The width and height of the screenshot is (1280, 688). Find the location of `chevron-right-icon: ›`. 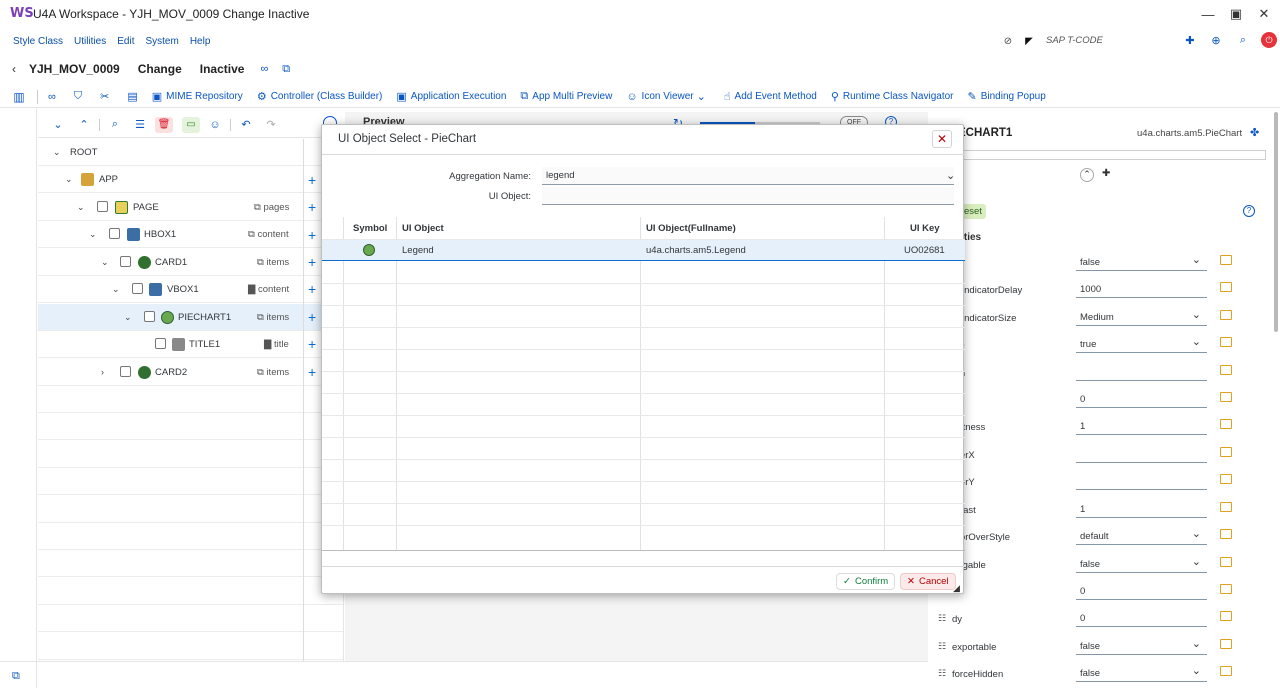

chevron-right-icon: › is located at coordinates (102, 372).